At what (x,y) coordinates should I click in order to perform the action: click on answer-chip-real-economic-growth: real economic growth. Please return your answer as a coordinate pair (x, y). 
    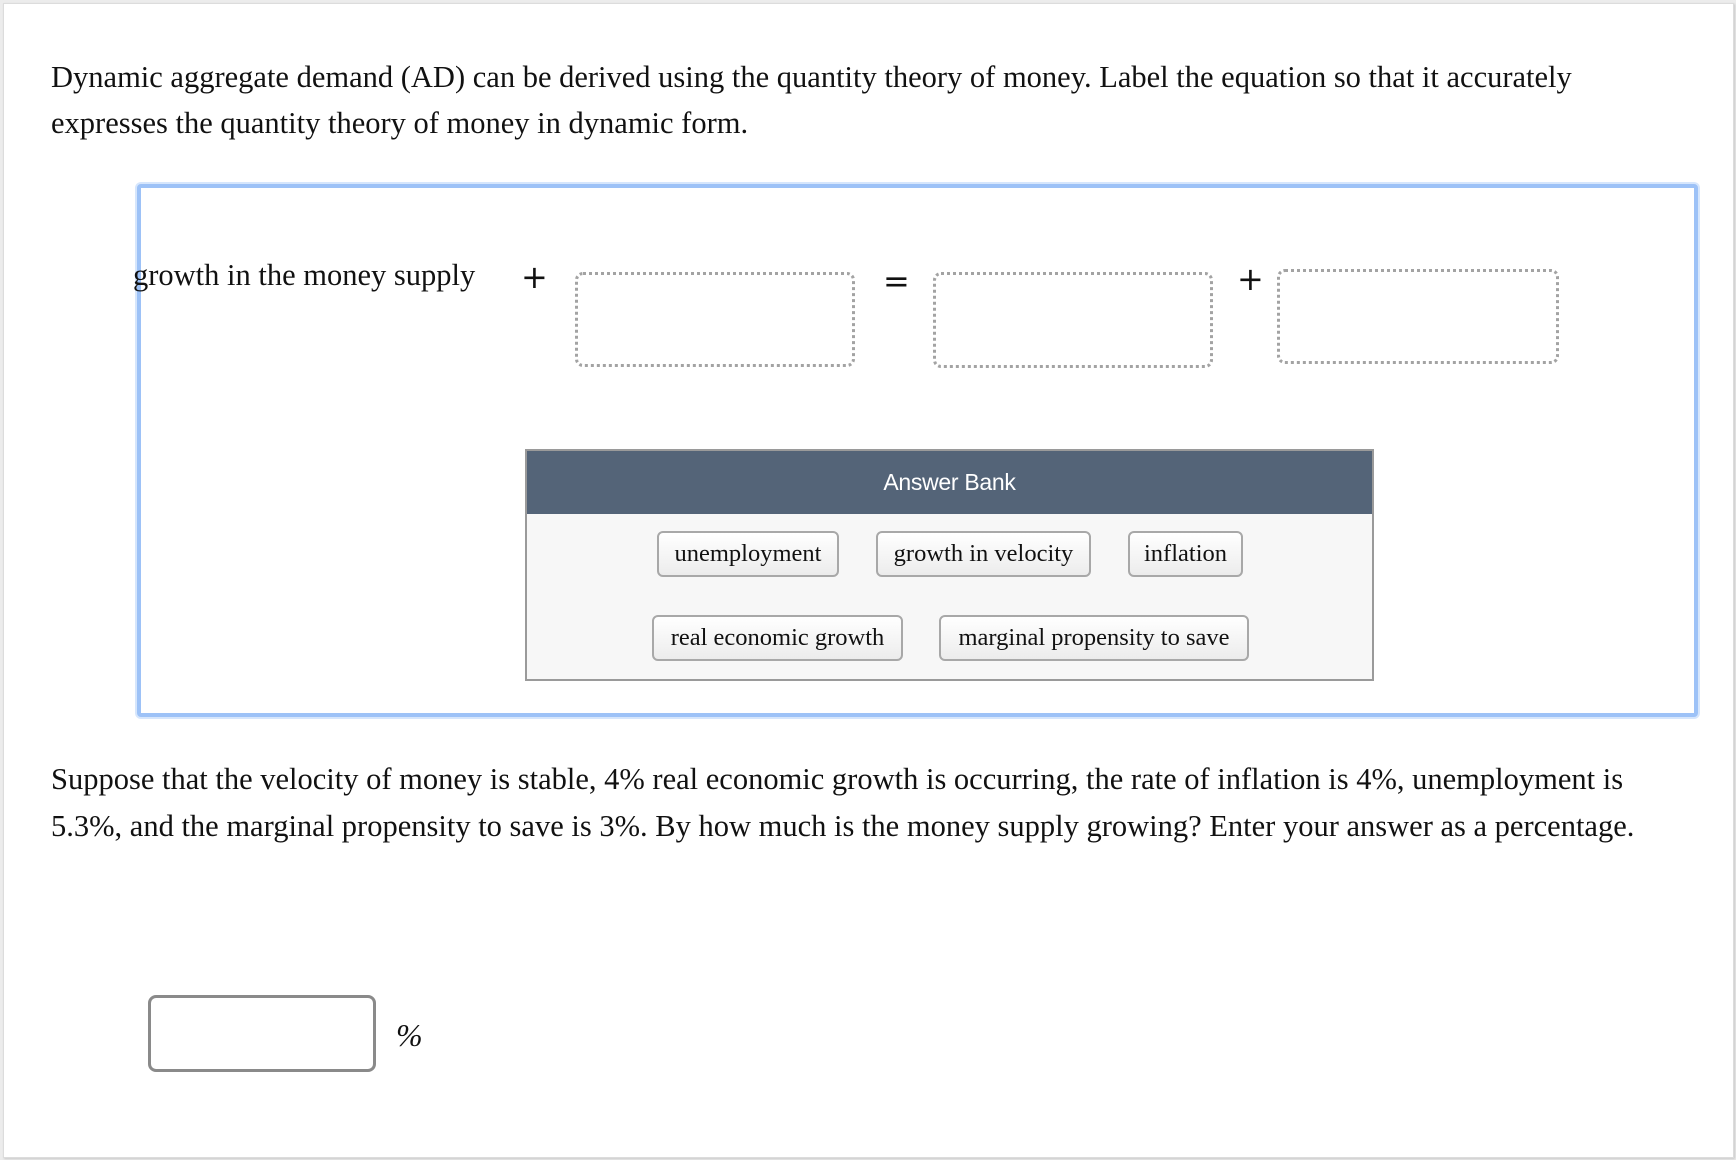
    Looking at the image, I should click on (777, 638).